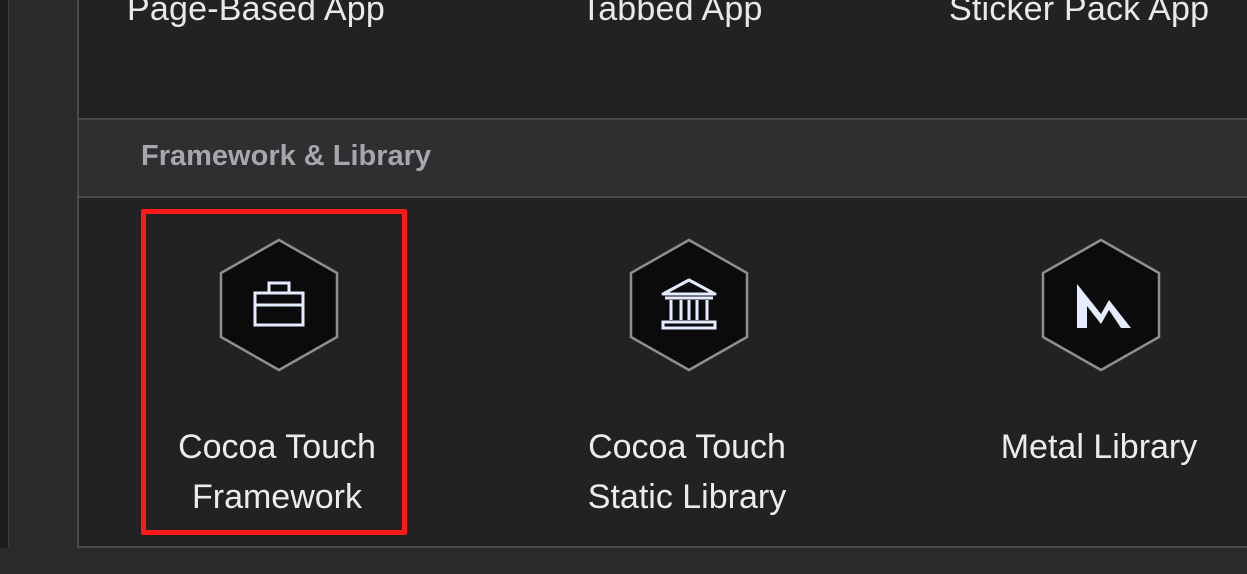 The width and height of the screenshot is (1247, 574). Describe the element at coordinates (1099, 447) in the screenshot. I see `item-label: Metal Library` at that location.